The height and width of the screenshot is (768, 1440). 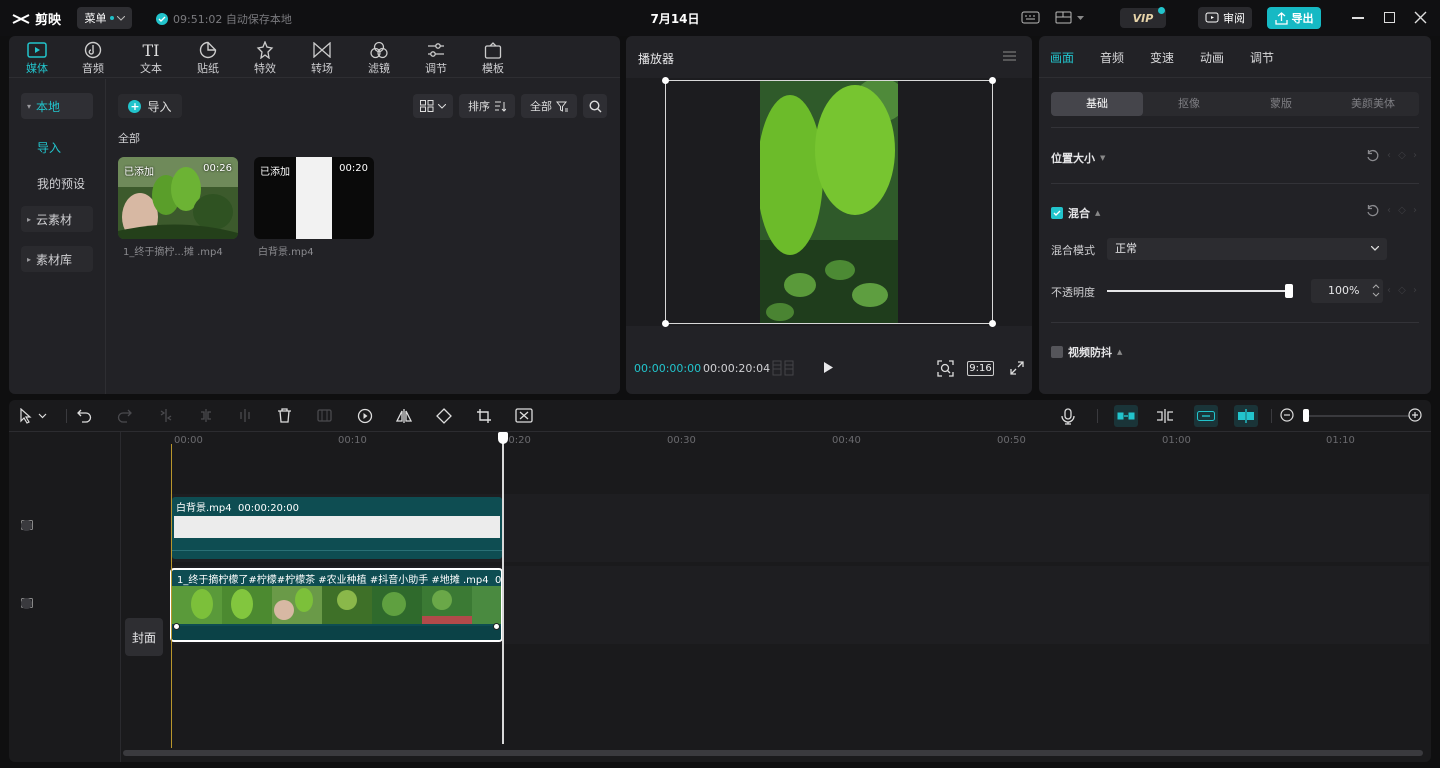 What do you see at coordinates (265, 58) in the screenshot?
I see `tab-effects: 特效` at bounding box center [265, 58].